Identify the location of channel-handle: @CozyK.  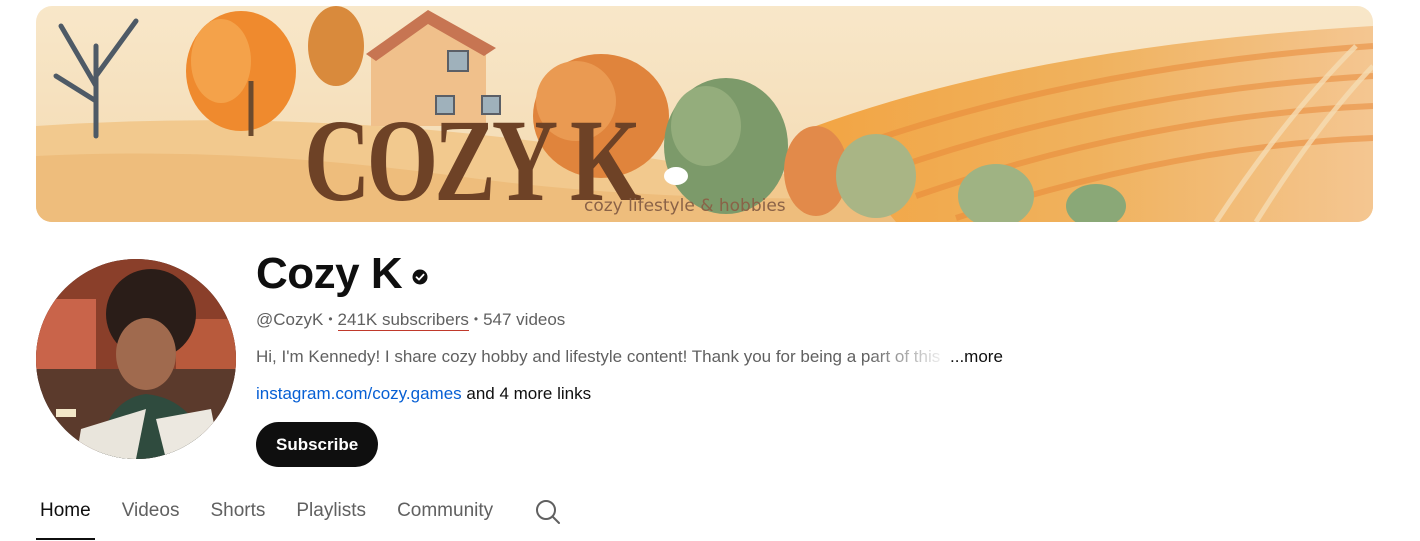
(290, 319).